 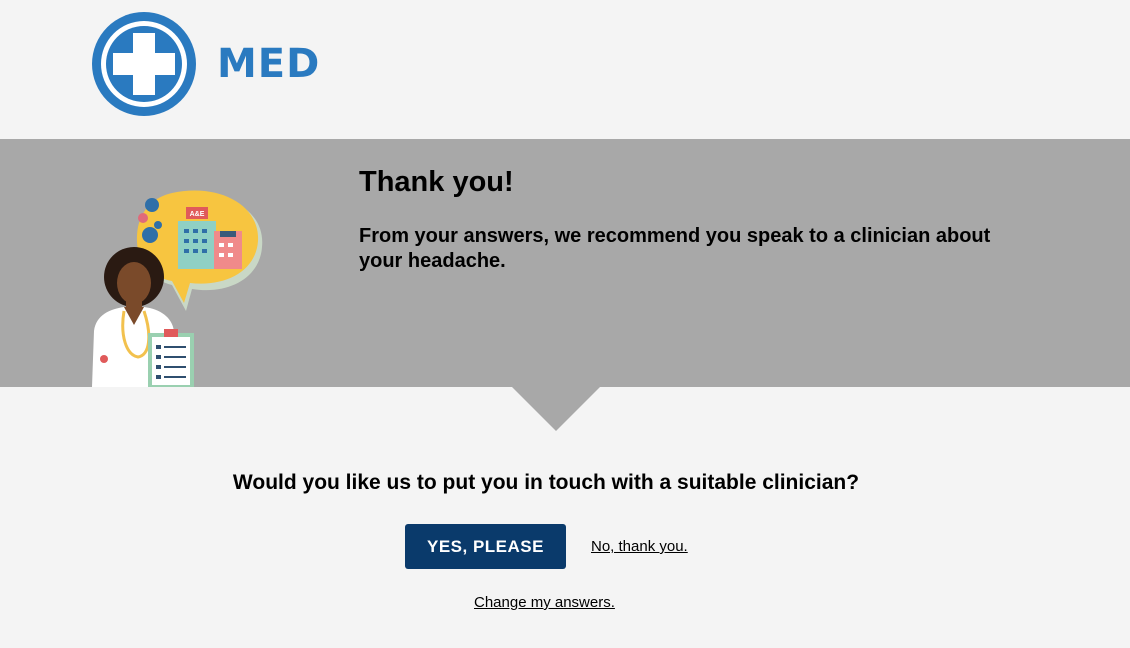 What do you see at coordinates (144, 64) in the screenshot?
I see `medical-cross-icon` at bounding box center [144, 64].